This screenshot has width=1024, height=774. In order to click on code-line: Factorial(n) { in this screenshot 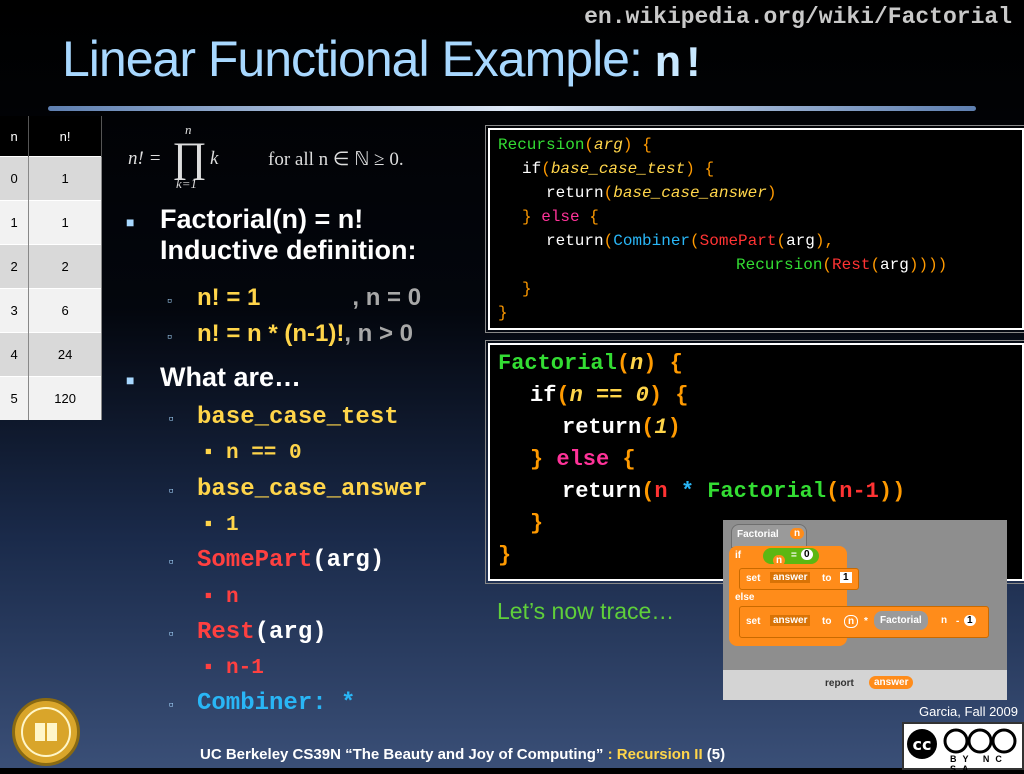, I will do `click(590, 363)`.